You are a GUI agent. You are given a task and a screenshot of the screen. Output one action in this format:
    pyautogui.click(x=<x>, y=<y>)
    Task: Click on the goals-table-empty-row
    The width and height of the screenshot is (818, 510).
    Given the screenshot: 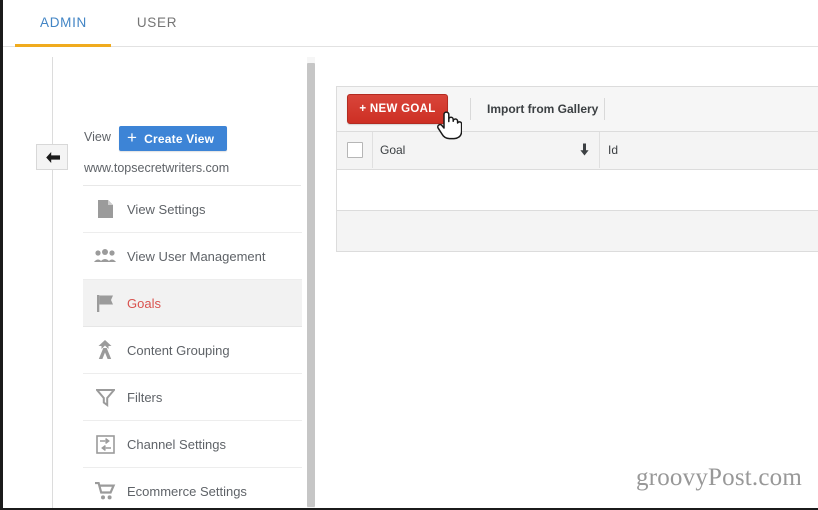 What is the action you would take?
    pyautogui.click(x=577, y=190)
    